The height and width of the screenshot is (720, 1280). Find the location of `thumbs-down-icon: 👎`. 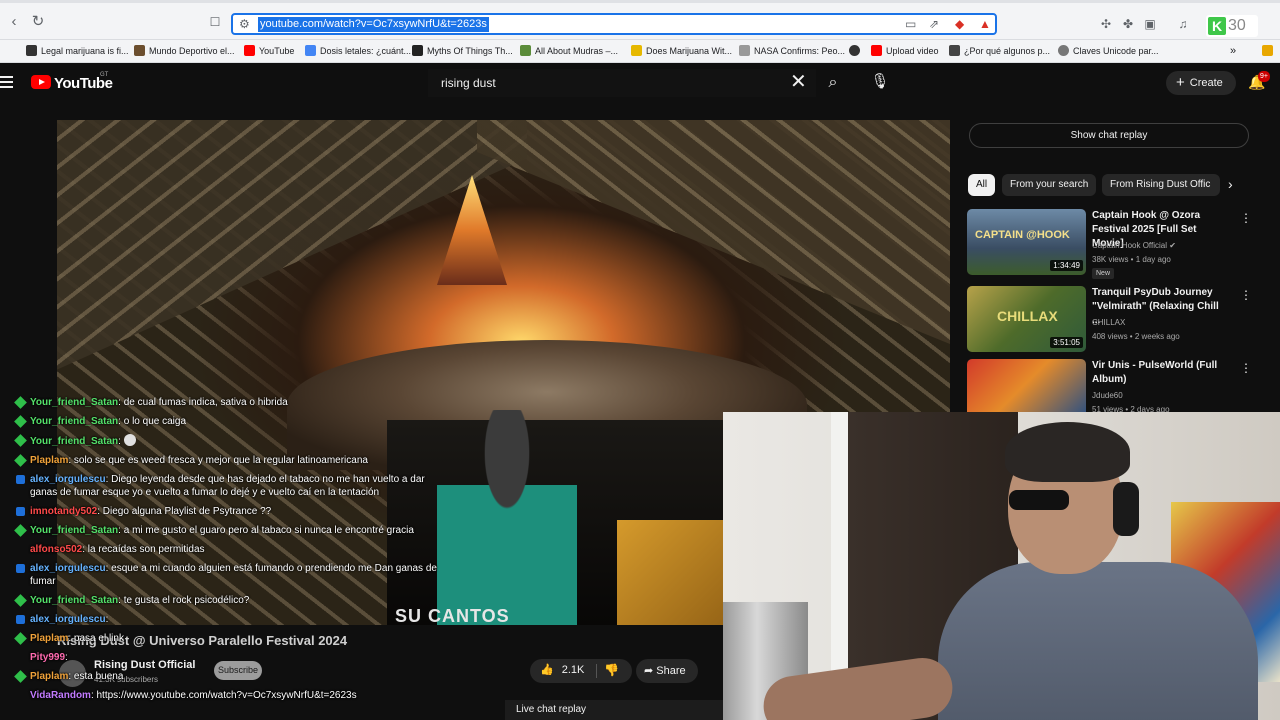

thumbs-down-icon: 👎 is located at coordinates (611, 670).